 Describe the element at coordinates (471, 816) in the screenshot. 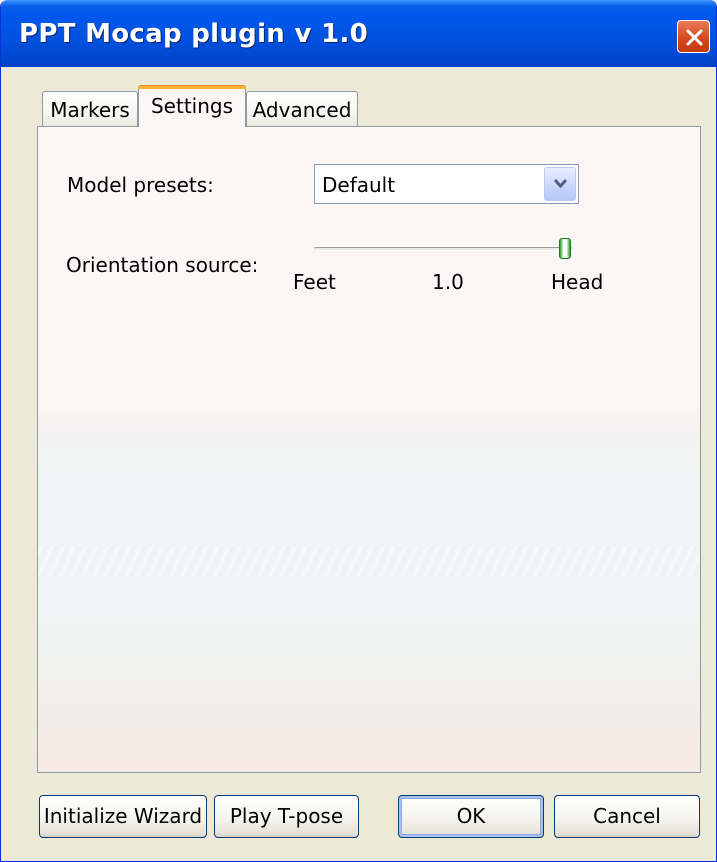

I see `ok-button: OK` at that location.